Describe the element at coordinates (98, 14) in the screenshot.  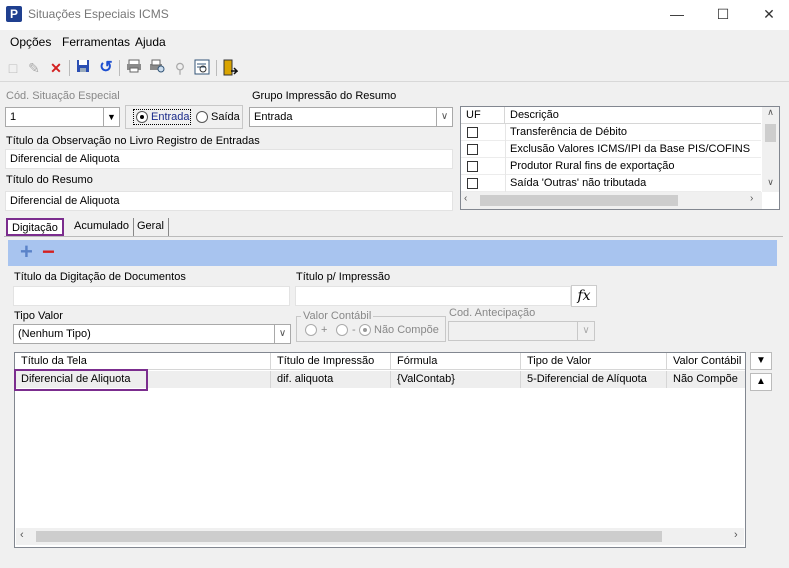
I see `window-title: Situações Especiais ICMS` at that location.